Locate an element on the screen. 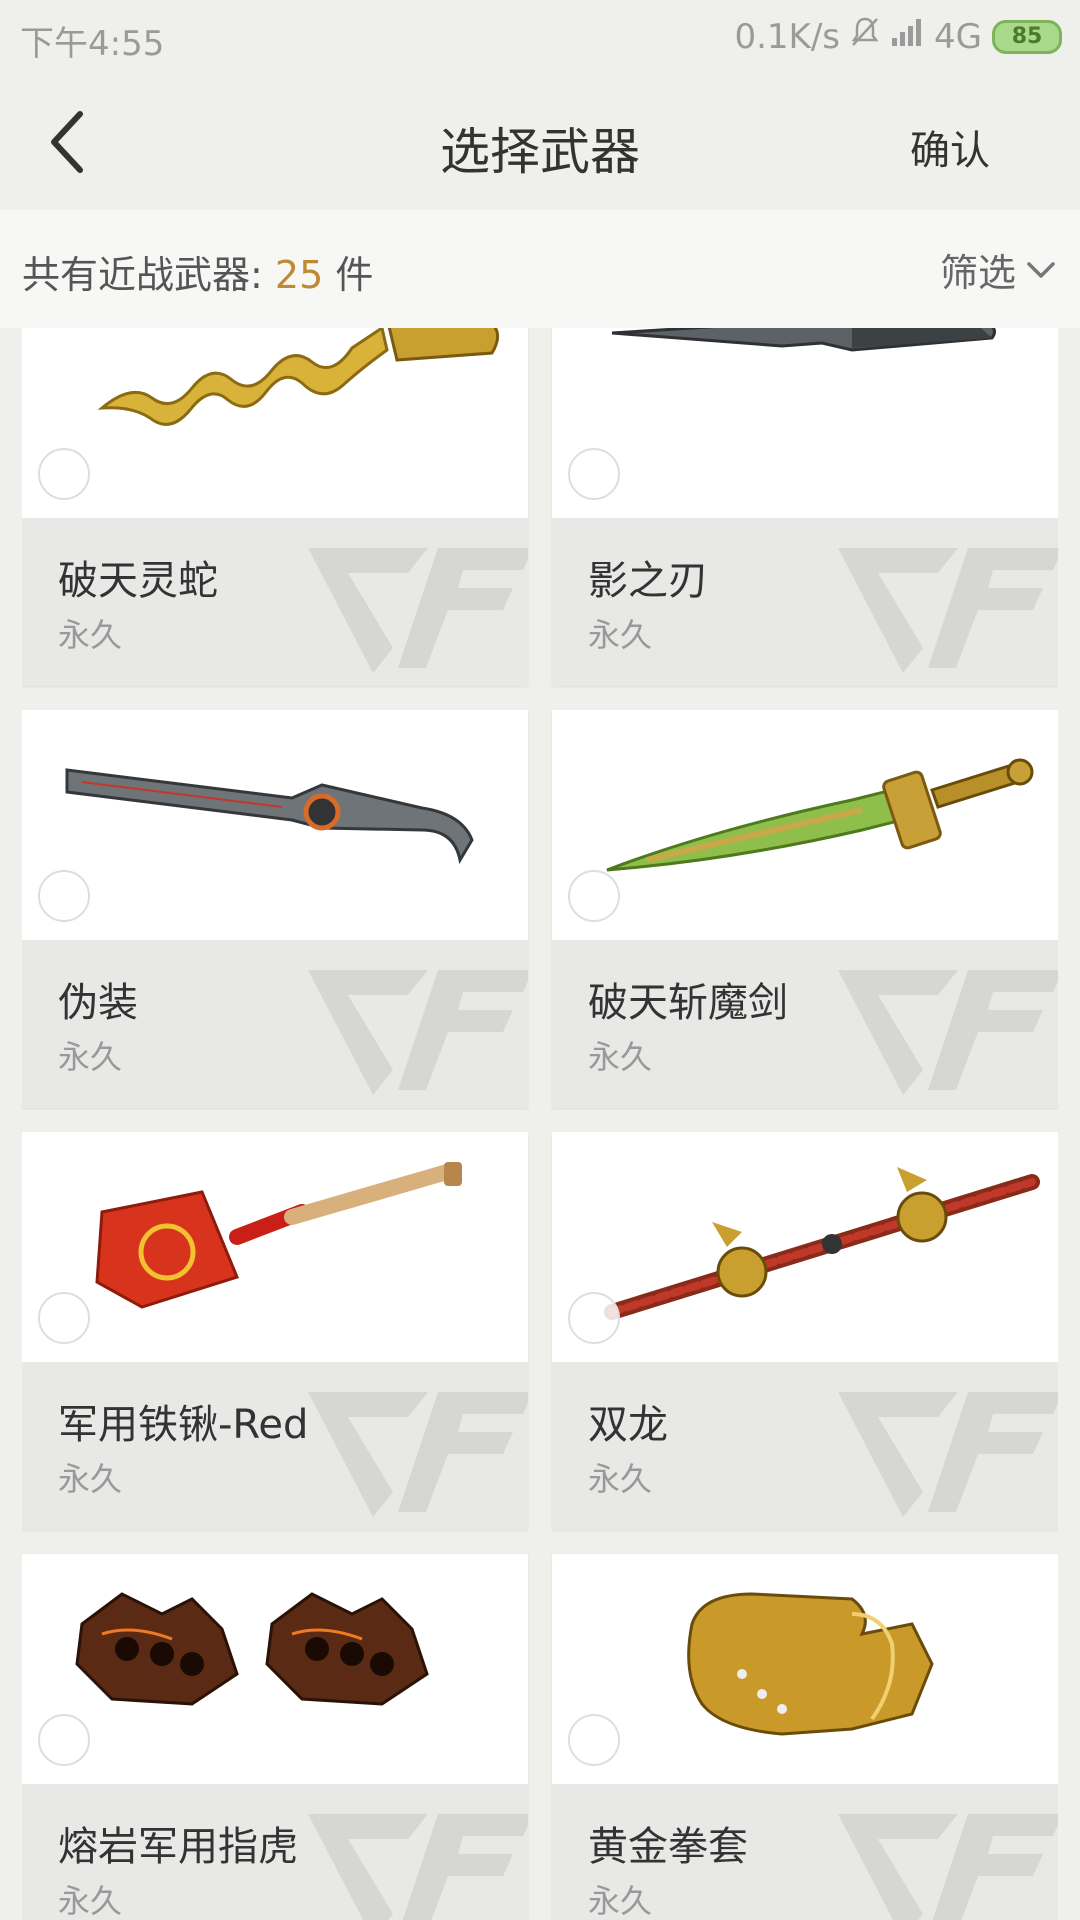  nav-bar: 选择武器 确认 is located at coordinates (540, 142).